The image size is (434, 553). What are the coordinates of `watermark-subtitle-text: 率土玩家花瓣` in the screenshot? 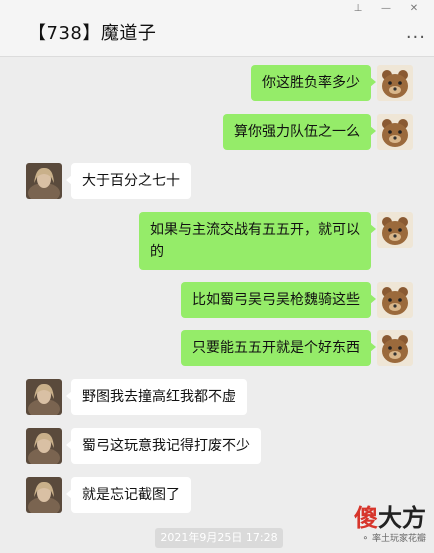 It's located at (398, 539).